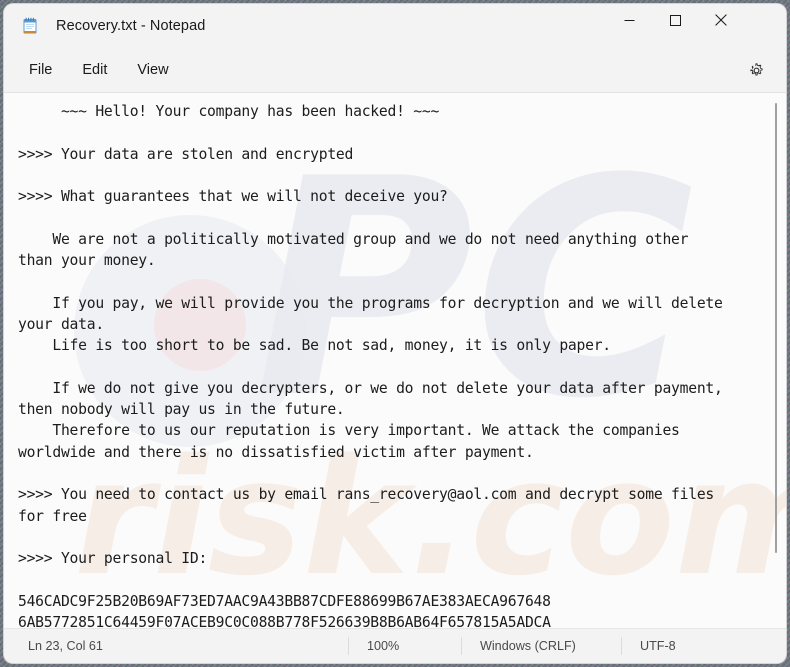  Describe the element at coordinates (395, 70) in the screenshot. I see `menu-bar: File Edit View` at that location.